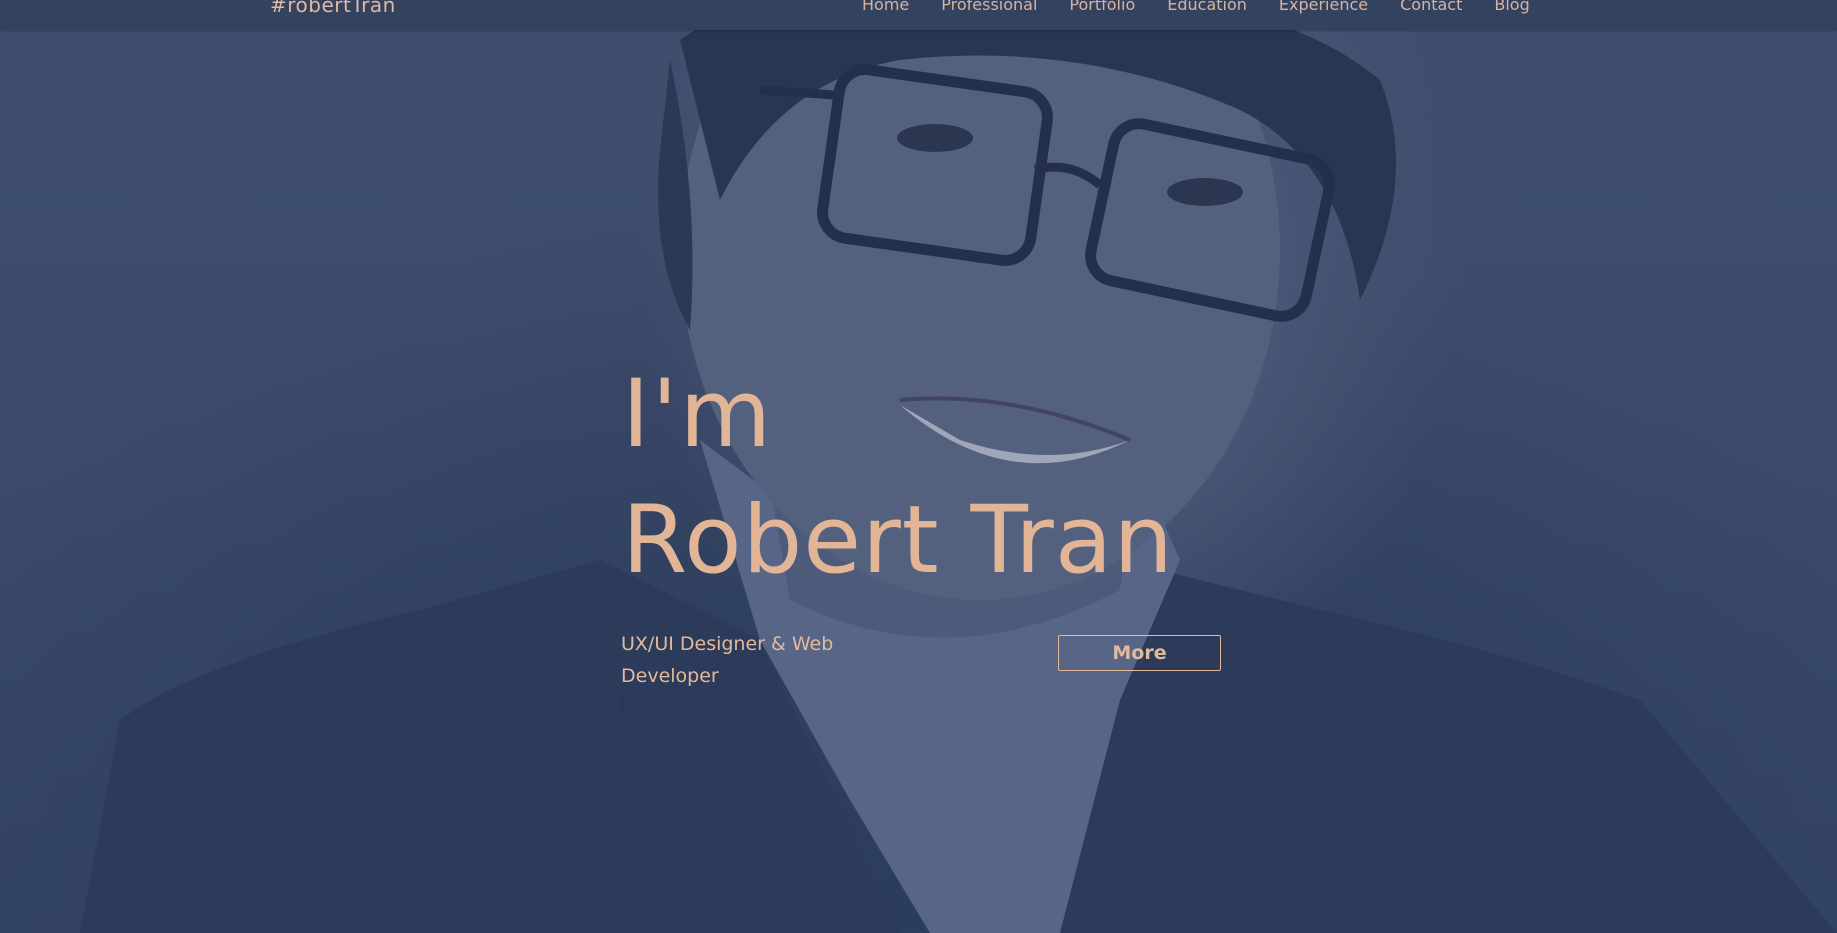  What do you see at coordinates (698, 414) in the screenshot?
I see `hero-greeting: I'm` at bounding box center [698, 414].